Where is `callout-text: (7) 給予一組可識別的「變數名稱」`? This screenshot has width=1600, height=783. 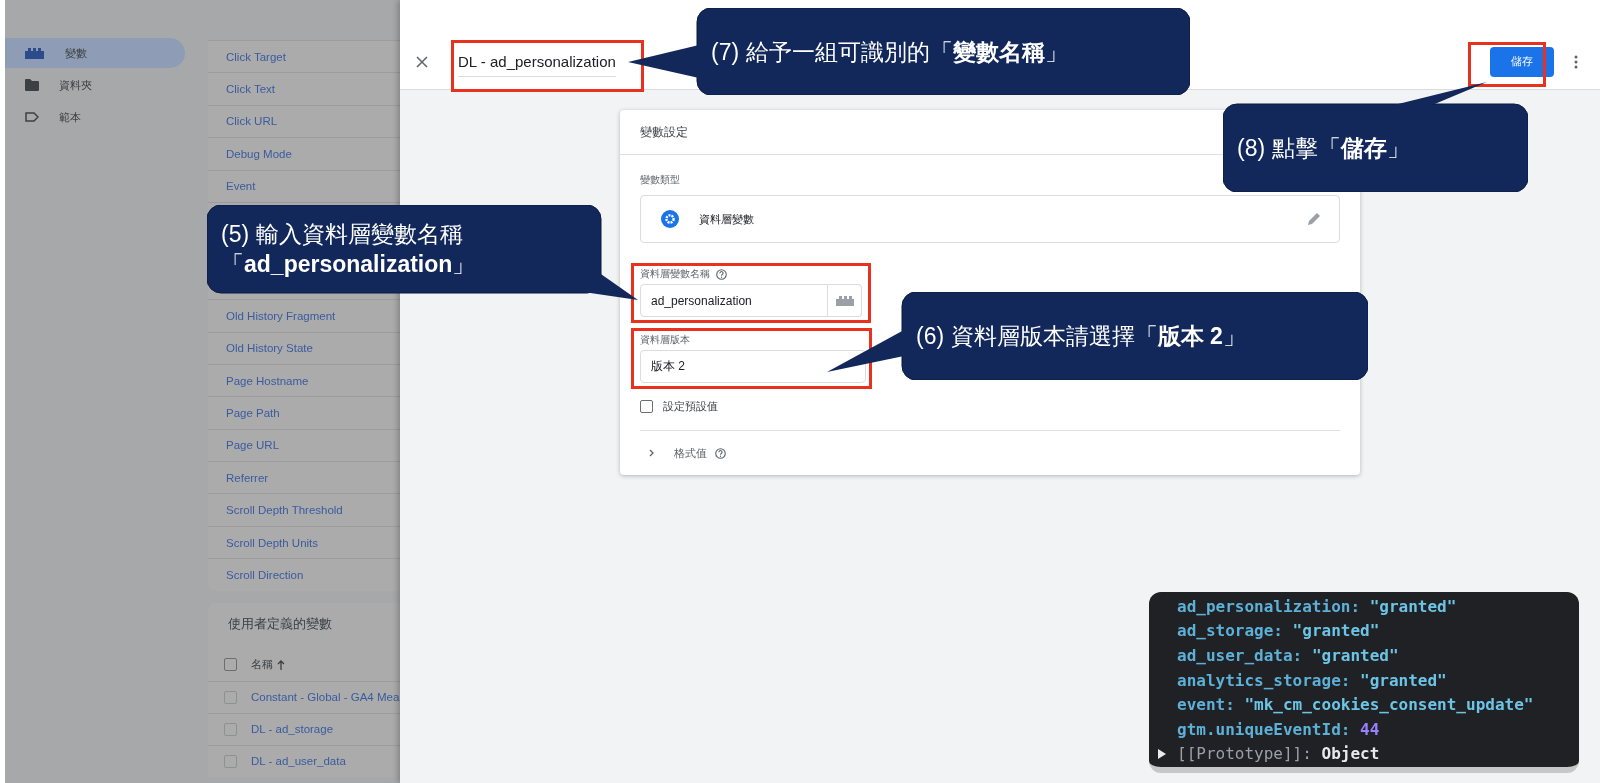
callout-text: (7) 給予一組可識別的「變數名稱」 is located at coordinates (889, 52).